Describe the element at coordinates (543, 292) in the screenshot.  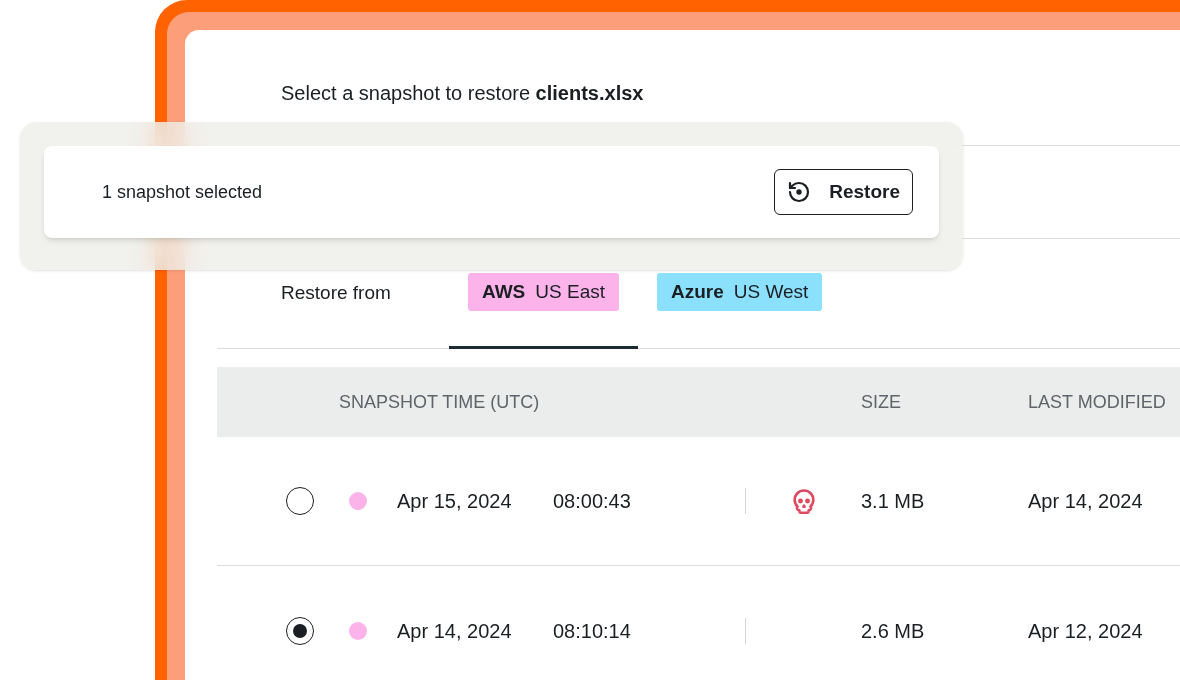
I see `source-badge: AWS US East` at that location.